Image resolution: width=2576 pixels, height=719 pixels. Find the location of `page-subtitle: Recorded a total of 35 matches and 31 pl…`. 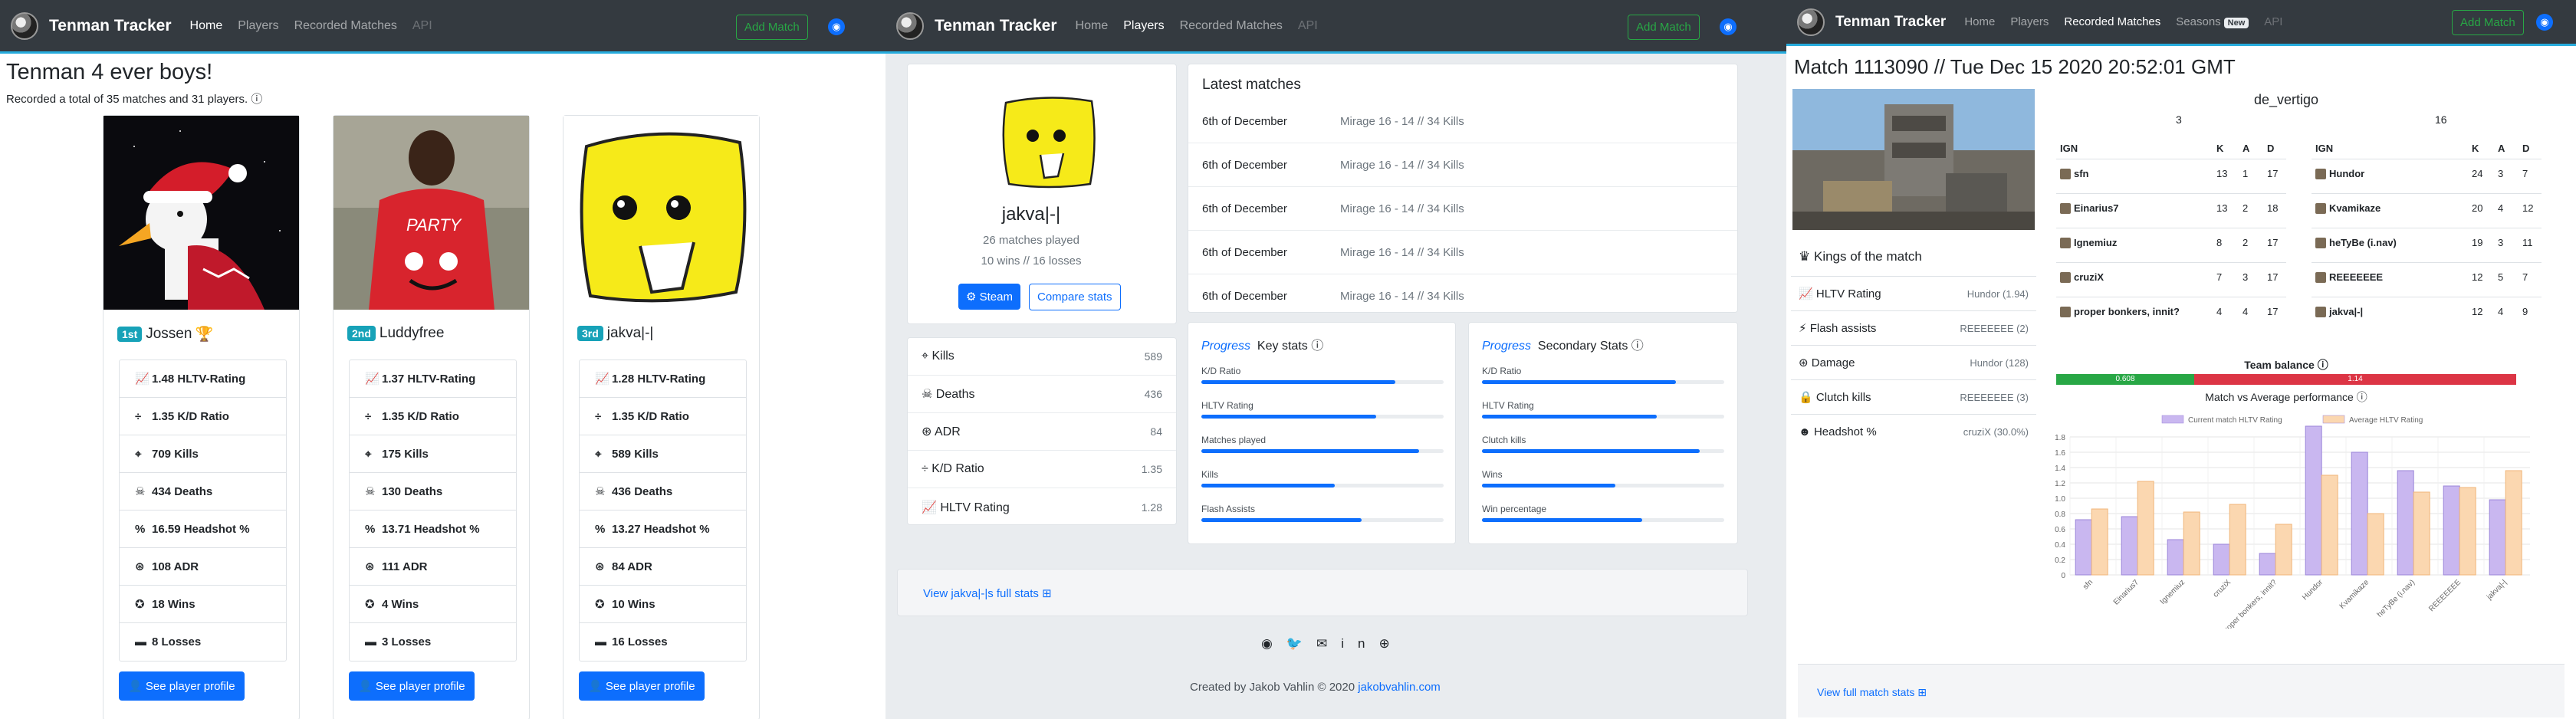

page-subtitle: Recorded a total of 35 matches and 31 pl… is located at coordinates (134, 99).